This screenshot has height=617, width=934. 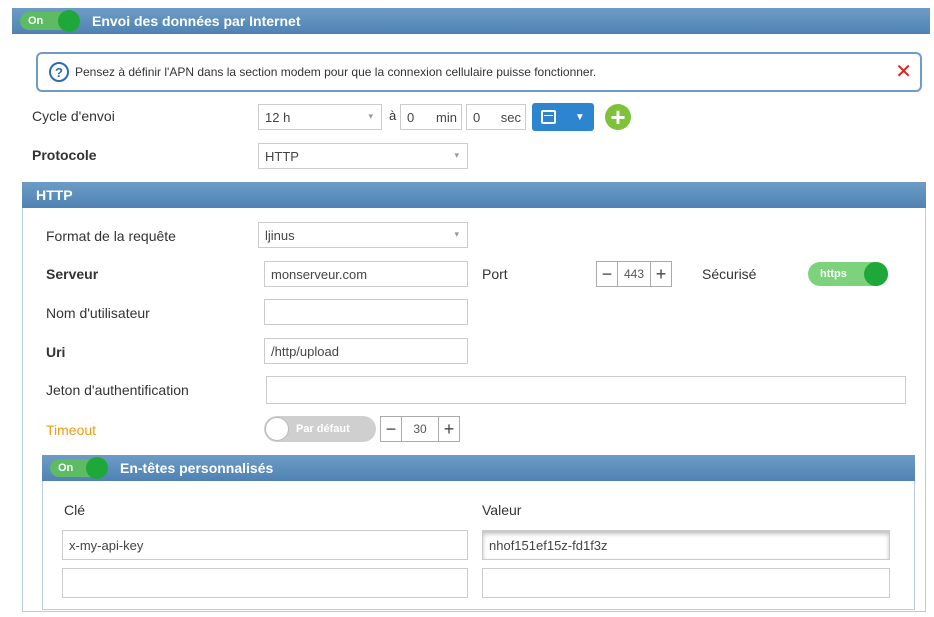 What do you see at coordinates (75, 510) in the screenshot?
I see `key-column-header: Clé` at bounding box center [75, 510].